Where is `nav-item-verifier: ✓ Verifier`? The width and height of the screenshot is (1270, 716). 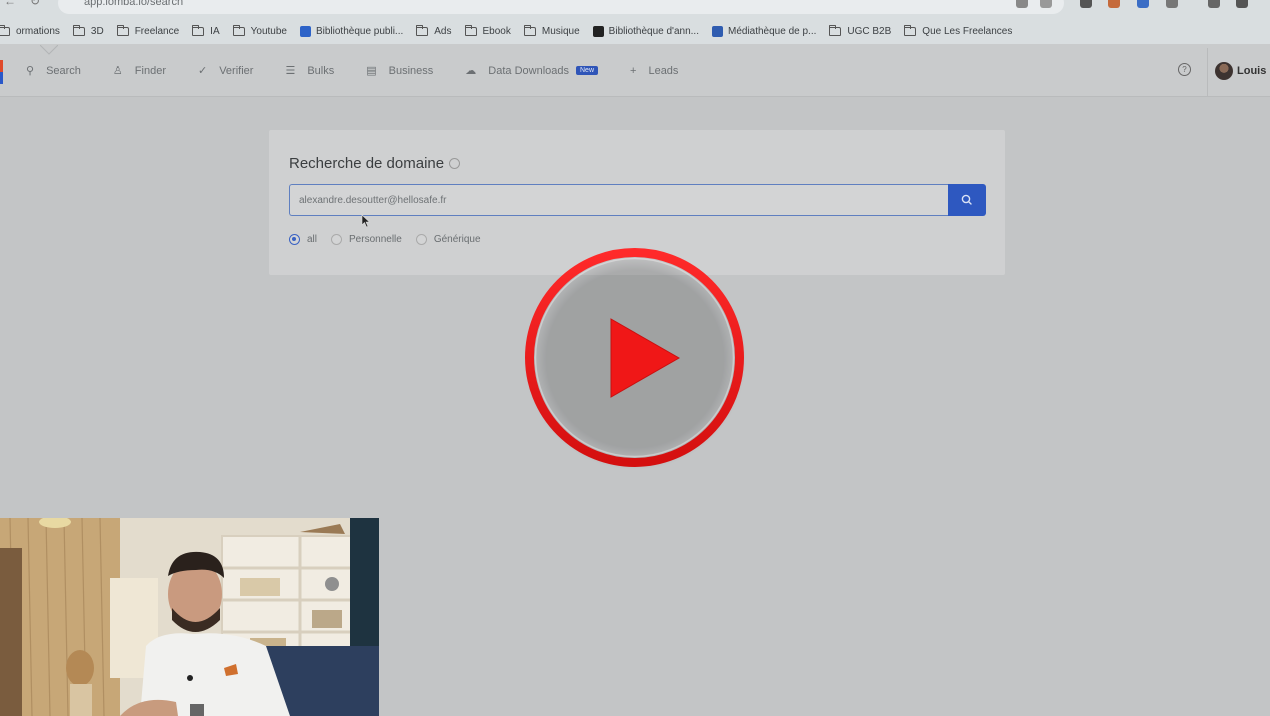 nav-item-verifier: ✓ Verifier is located at coordinates (225, 71).